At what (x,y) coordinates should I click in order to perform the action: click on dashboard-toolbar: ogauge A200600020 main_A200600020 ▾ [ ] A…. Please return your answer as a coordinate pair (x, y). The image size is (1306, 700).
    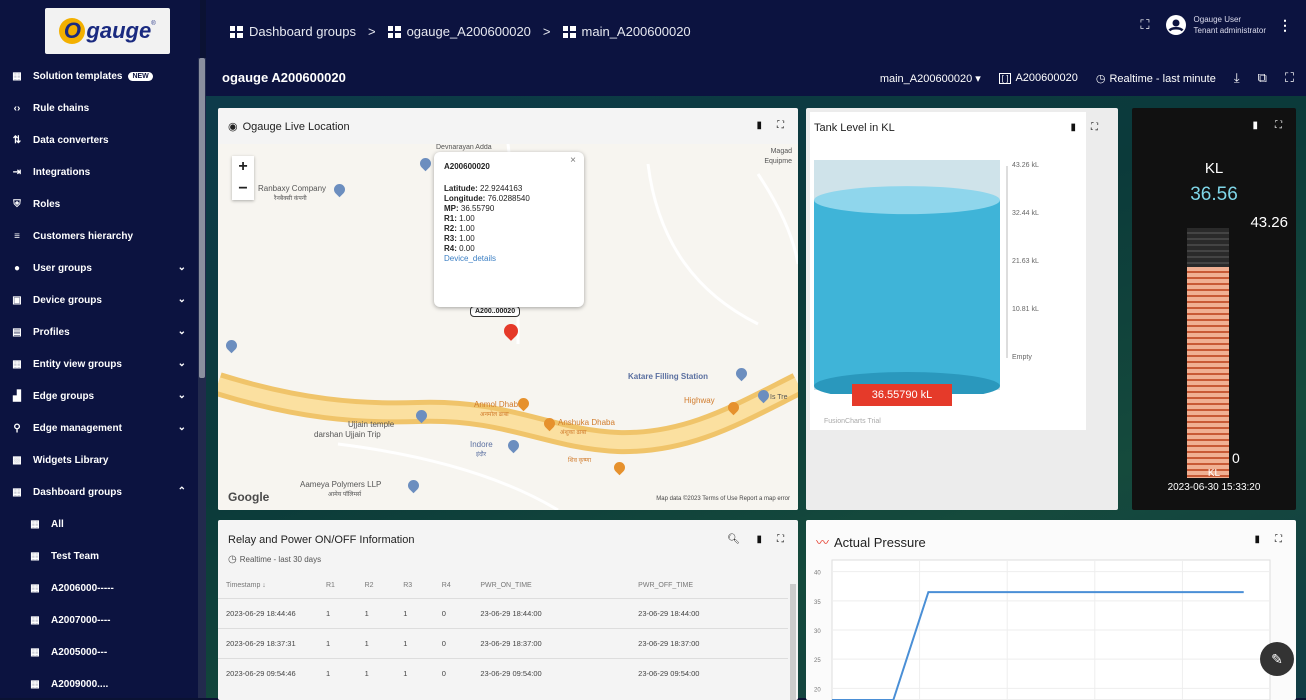
    Looking at the image, I should click on (756, 78).